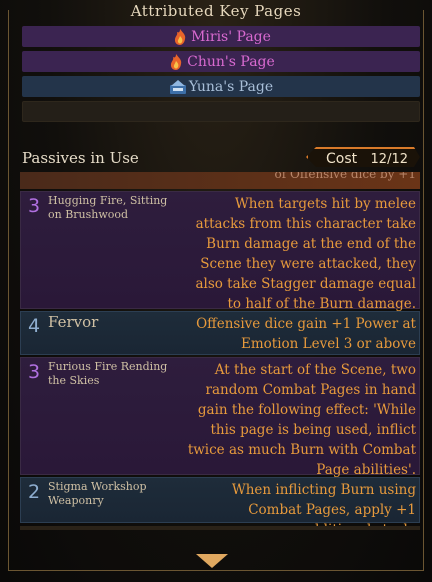 Image resolution: width=432 pixels, height=582 pixels. I want to click on key-page-row-miris: Miris' Page, so click(221, 36).